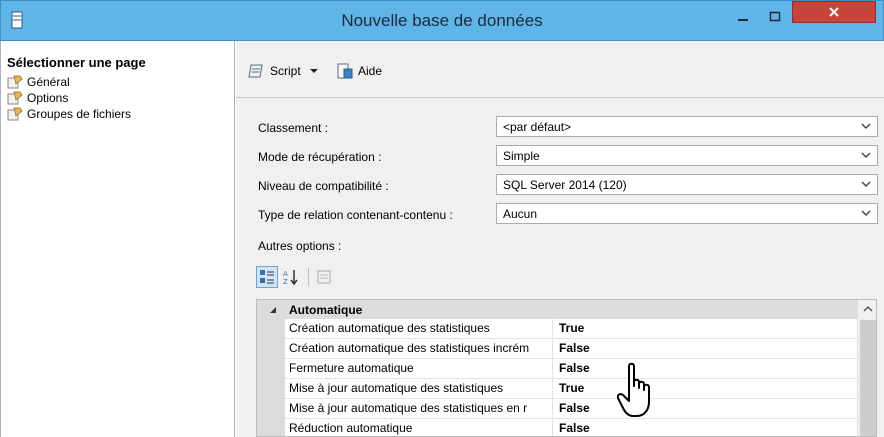 This screenshot has width=884, height=437. I want to click on nav-item-label: Général, so click(48, 82).